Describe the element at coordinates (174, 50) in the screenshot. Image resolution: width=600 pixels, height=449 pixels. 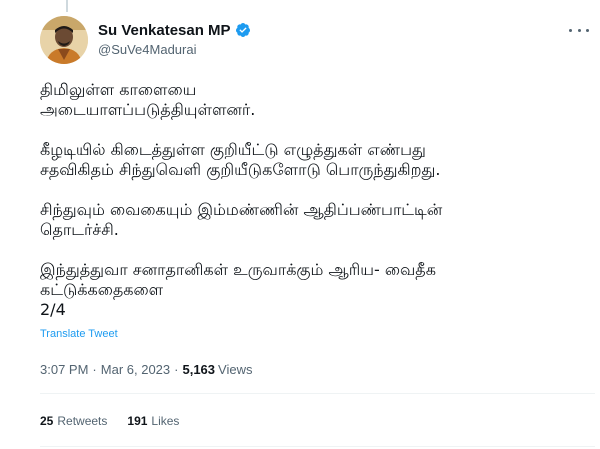
I see `author-handle: @SuVe4Madurai` at that location.